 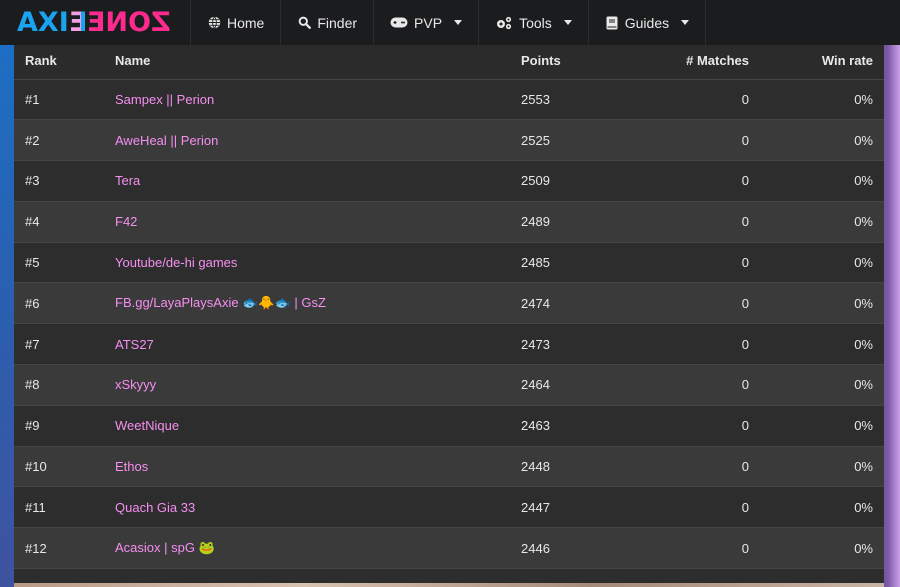 What do you see at coordinates (307, 466) in the screenshot?
I see `cell-name: Ethos` at bounding box center [307, 466].